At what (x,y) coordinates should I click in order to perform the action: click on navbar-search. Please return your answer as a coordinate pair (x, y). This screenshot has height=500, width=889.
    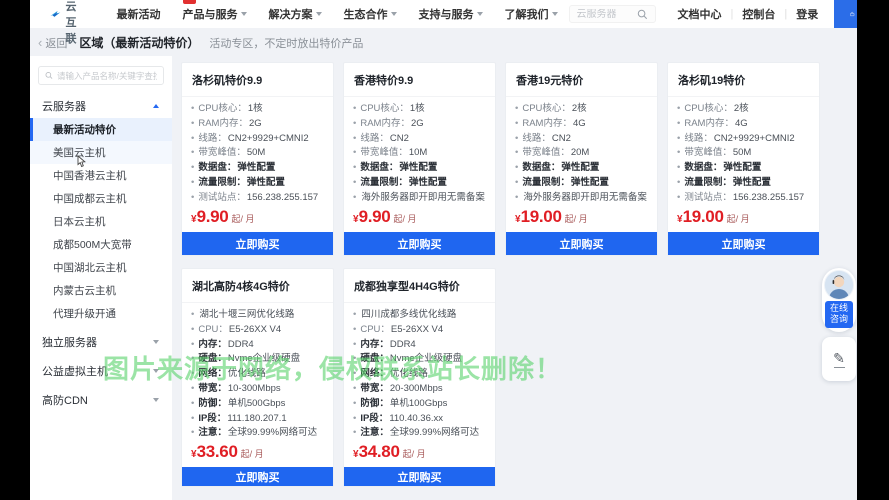
    Looking at the image, I should click on (612, 14).